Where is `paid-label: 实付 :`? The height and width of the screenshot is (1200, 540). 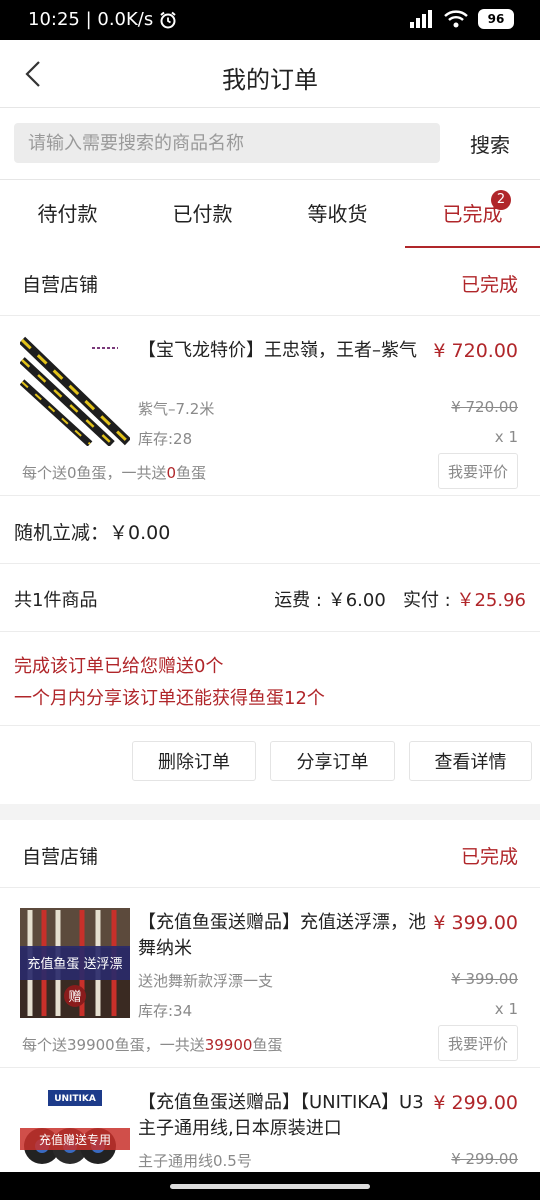 paid-label: 实付 : is located at coordinates (429, 600).